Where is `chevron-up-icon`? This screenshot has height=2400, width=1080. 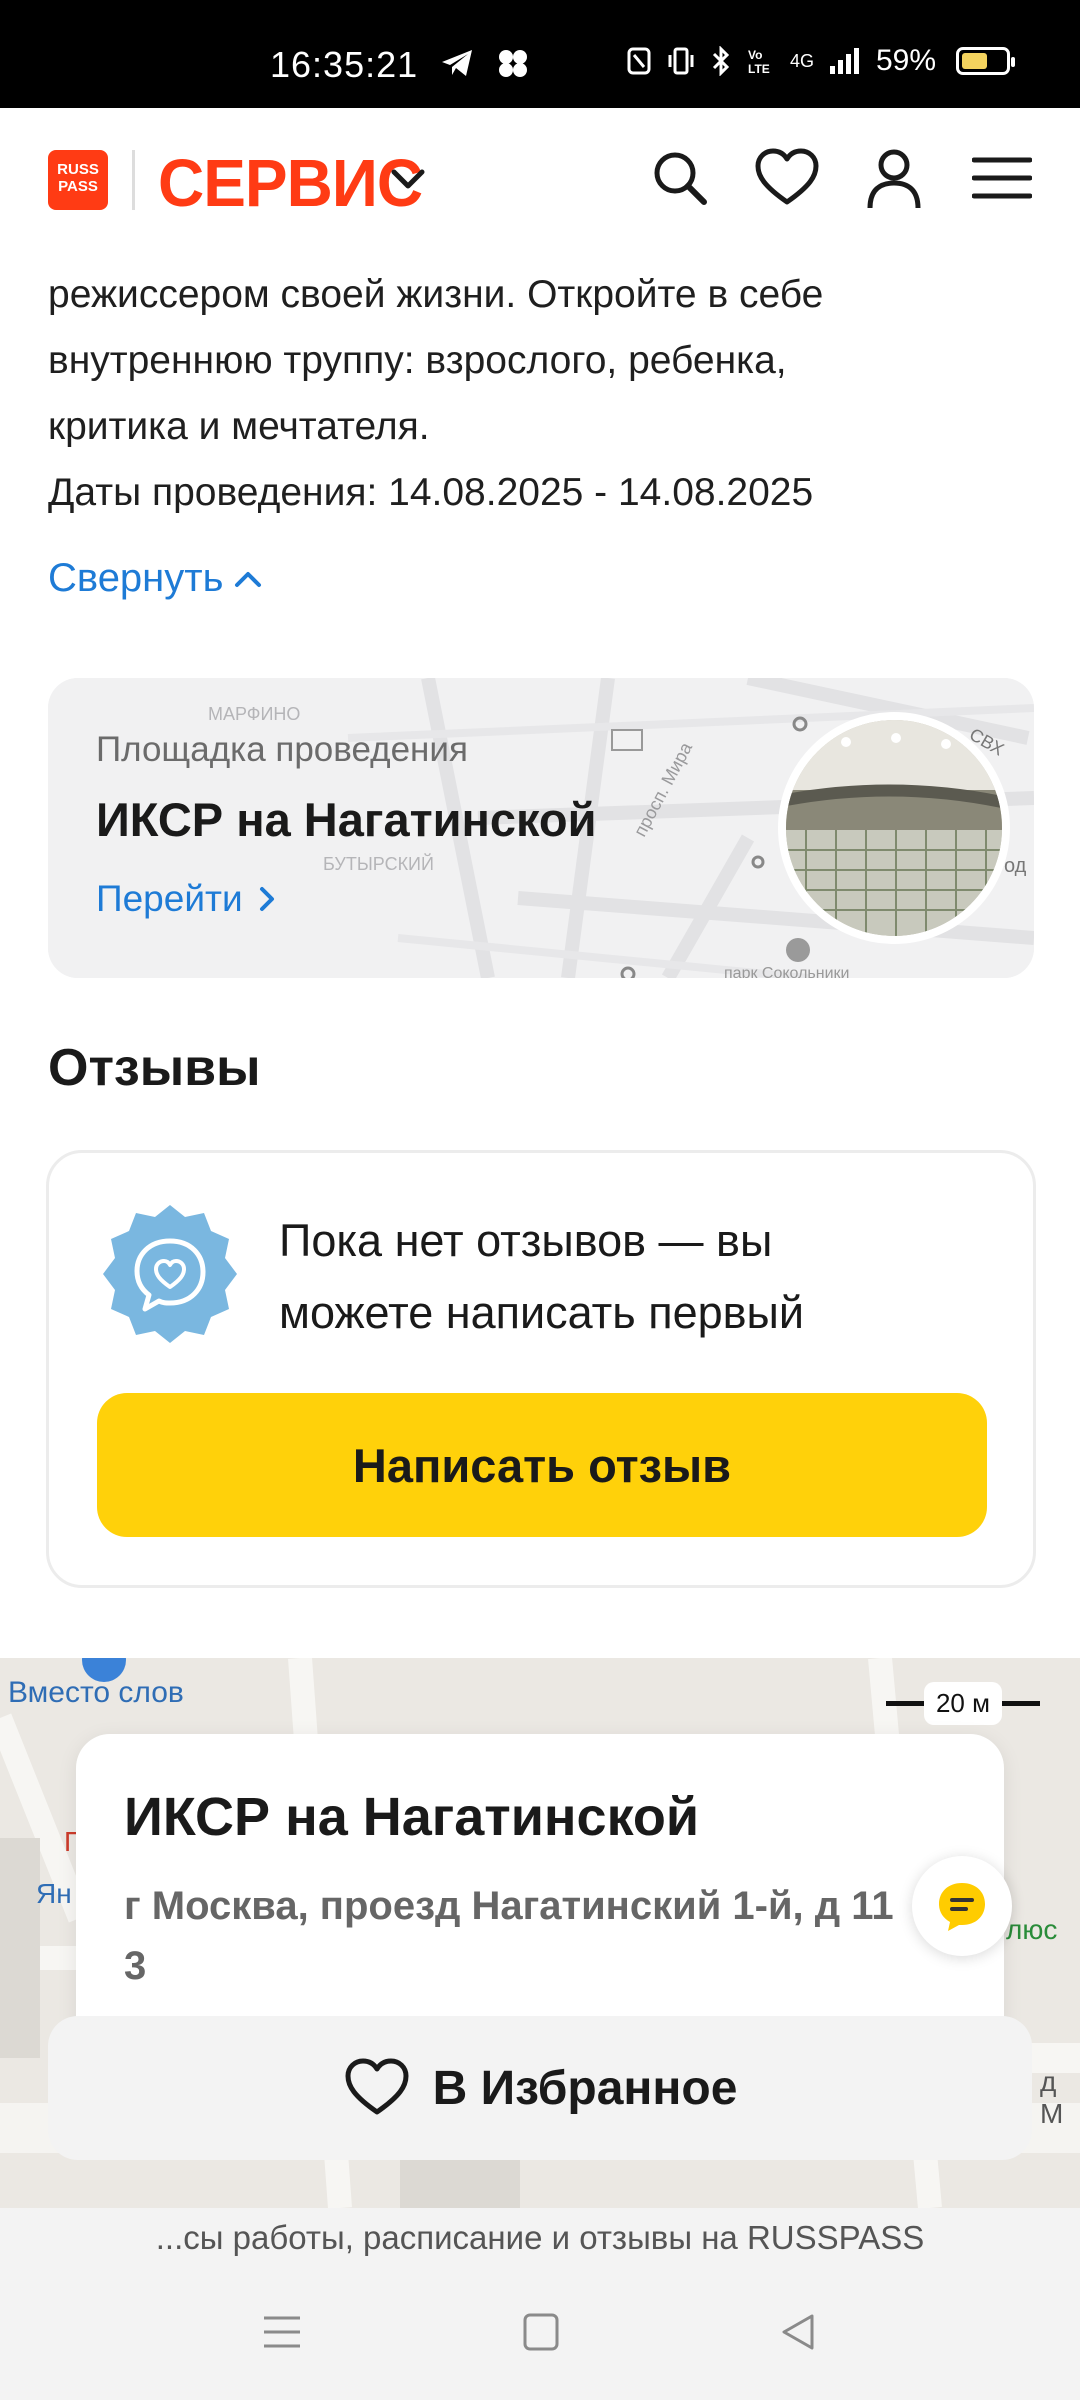 chevron-up-icon is located at coordinates (248, 579).